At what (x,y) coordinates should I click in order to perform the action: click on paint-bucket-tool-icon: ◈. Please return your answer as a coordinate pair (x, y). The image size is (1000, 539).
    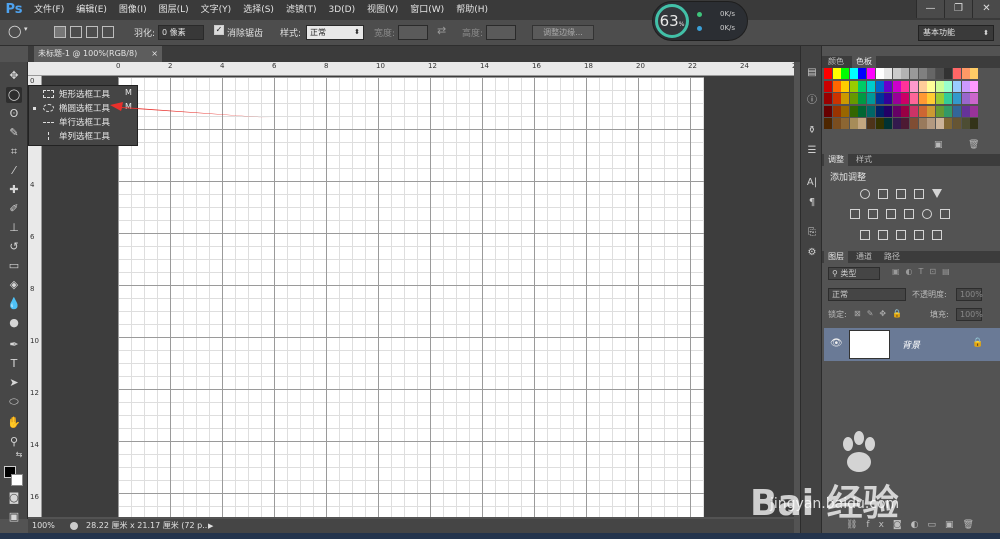
    Looking at the image, I should click on (14, 285).